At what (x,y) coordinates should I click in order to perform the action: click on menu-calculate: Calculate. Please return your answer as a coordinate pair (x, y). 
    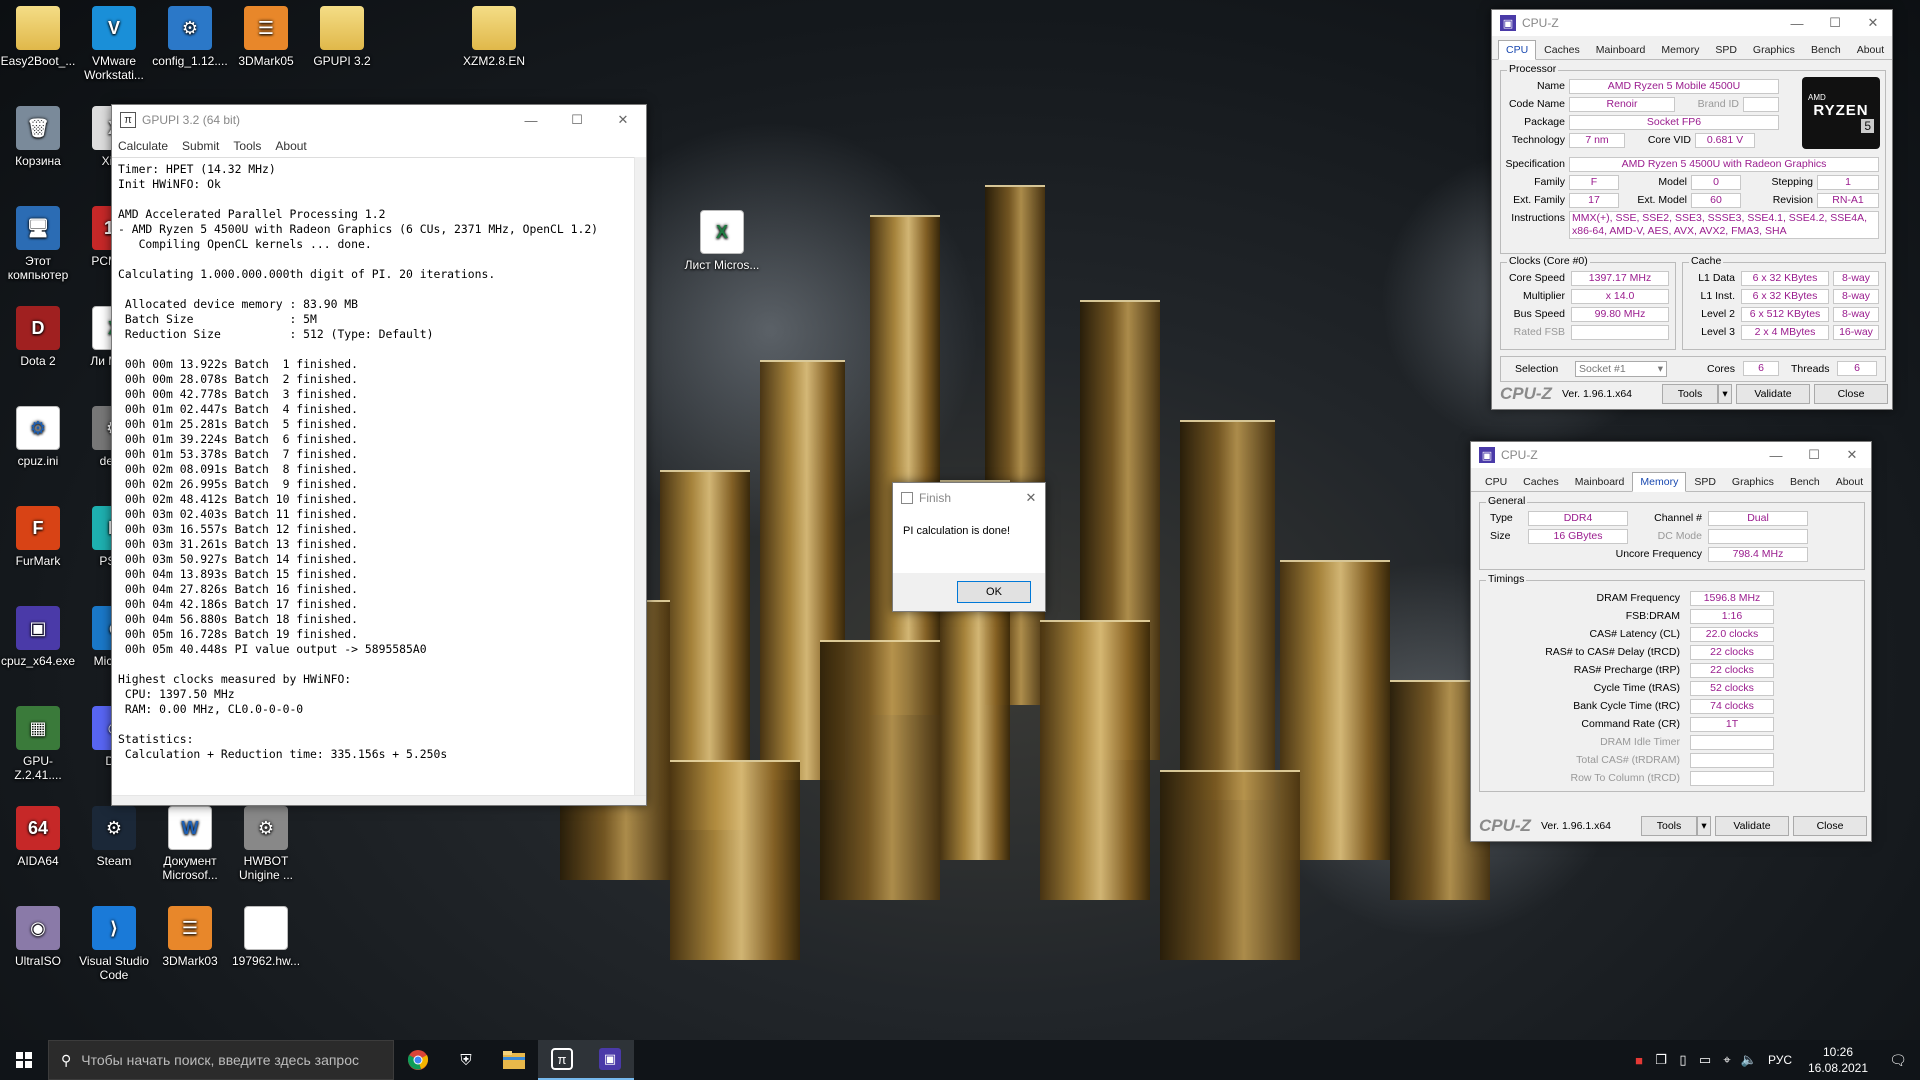
    Looking at the image, I should click on (143, 146).